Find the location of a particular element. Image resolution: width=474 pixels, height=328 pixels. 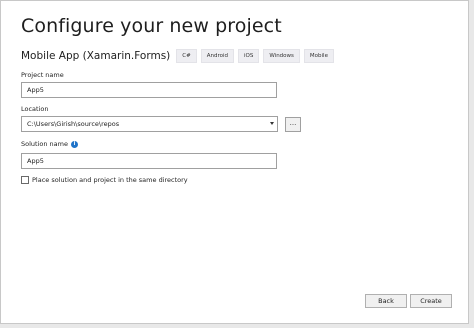

solution-name-label: Solution name is located at coordinates (44, 144).